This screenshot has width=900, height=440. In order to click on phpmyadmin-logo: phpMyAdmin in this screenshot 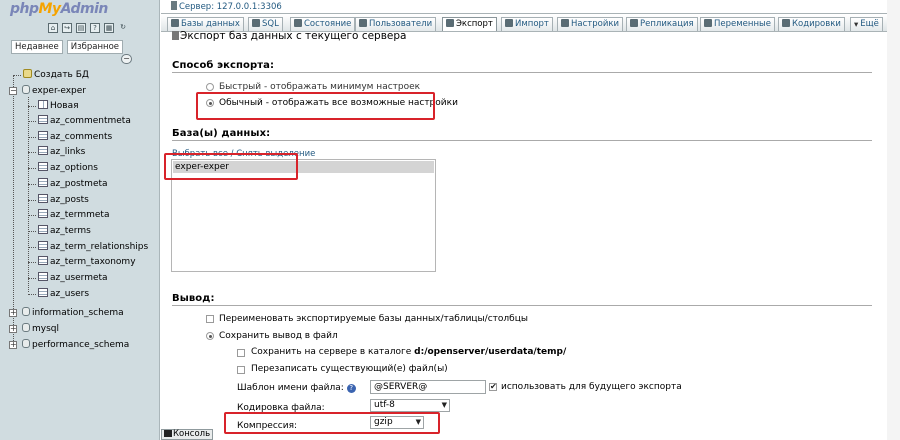, I will do `click(70, 10)`.